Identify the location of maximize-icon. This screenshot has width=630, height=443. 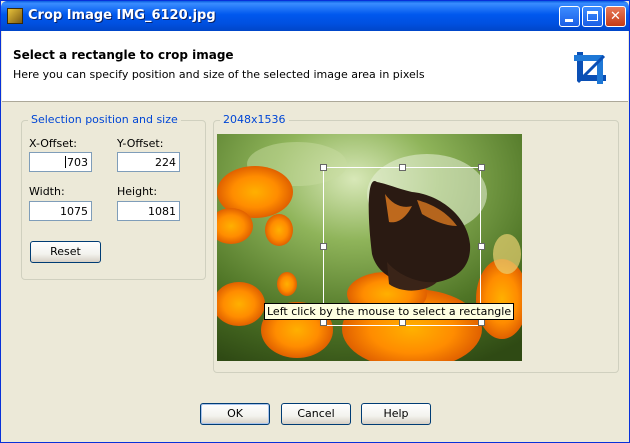
(592, 16).